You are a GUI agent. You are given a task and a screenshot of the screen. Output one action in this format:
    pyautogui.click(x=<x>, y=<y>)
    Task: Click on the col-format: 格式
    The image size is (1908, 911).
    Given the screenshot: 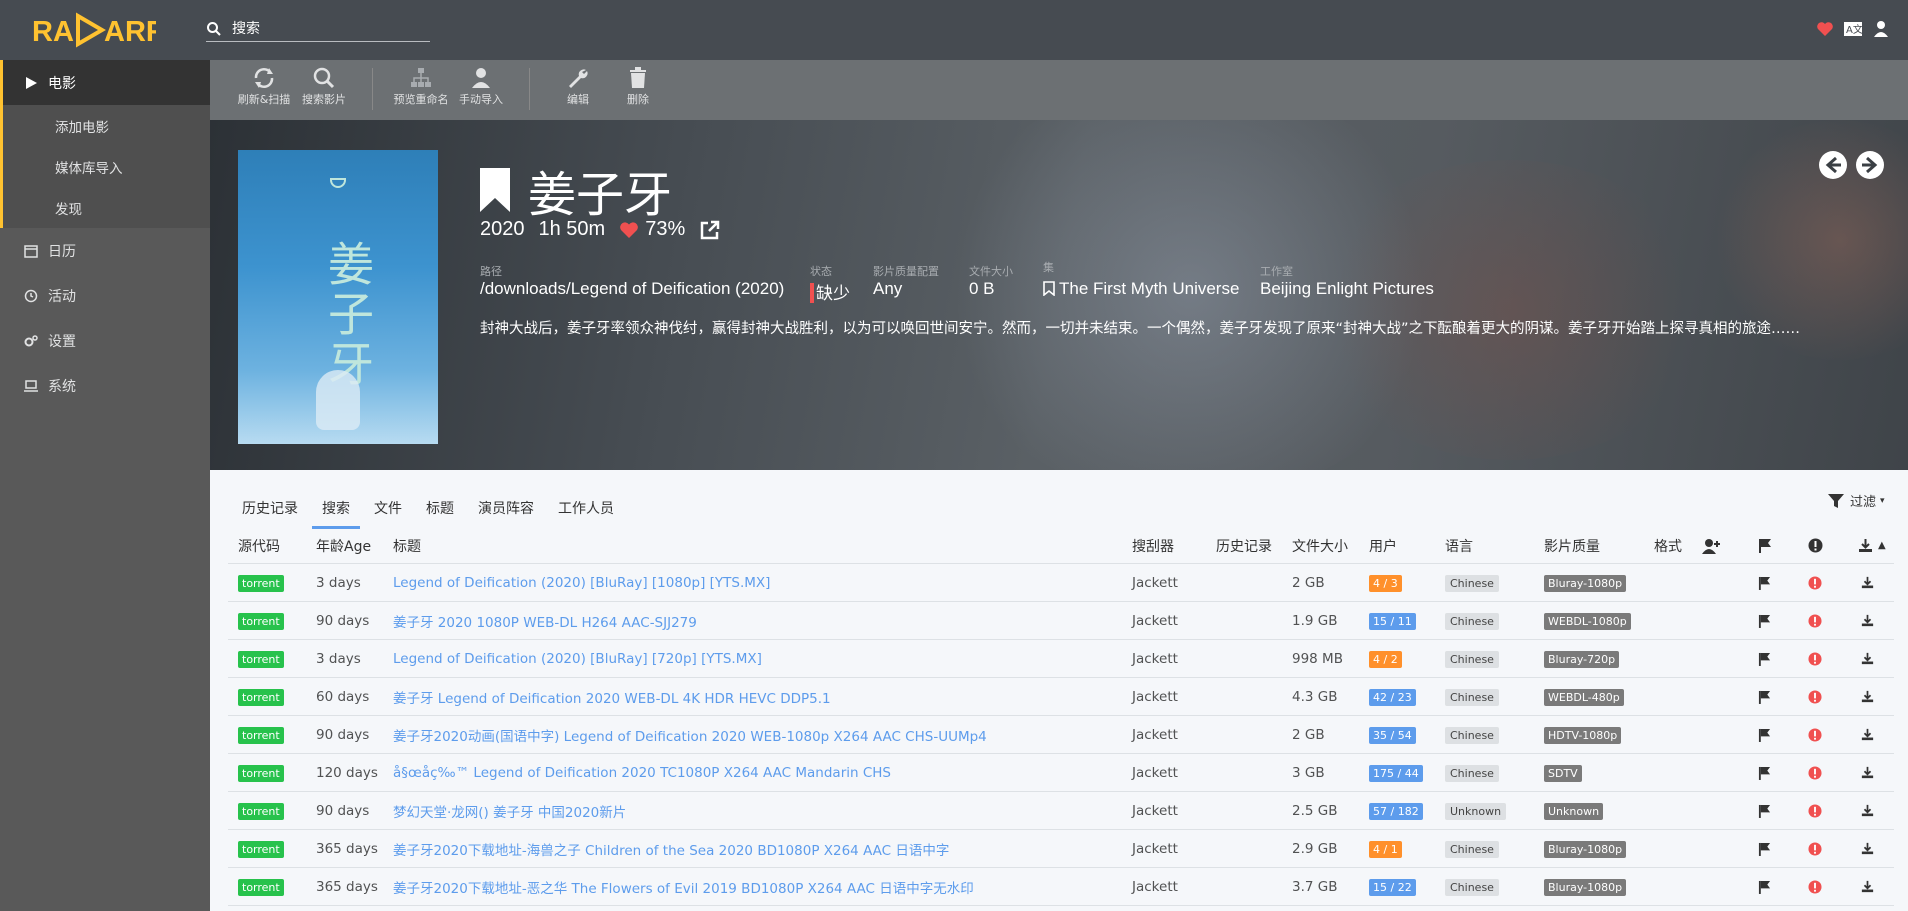 What is the action you would take?
    pyautogui.click(x=1668, y=546)
    